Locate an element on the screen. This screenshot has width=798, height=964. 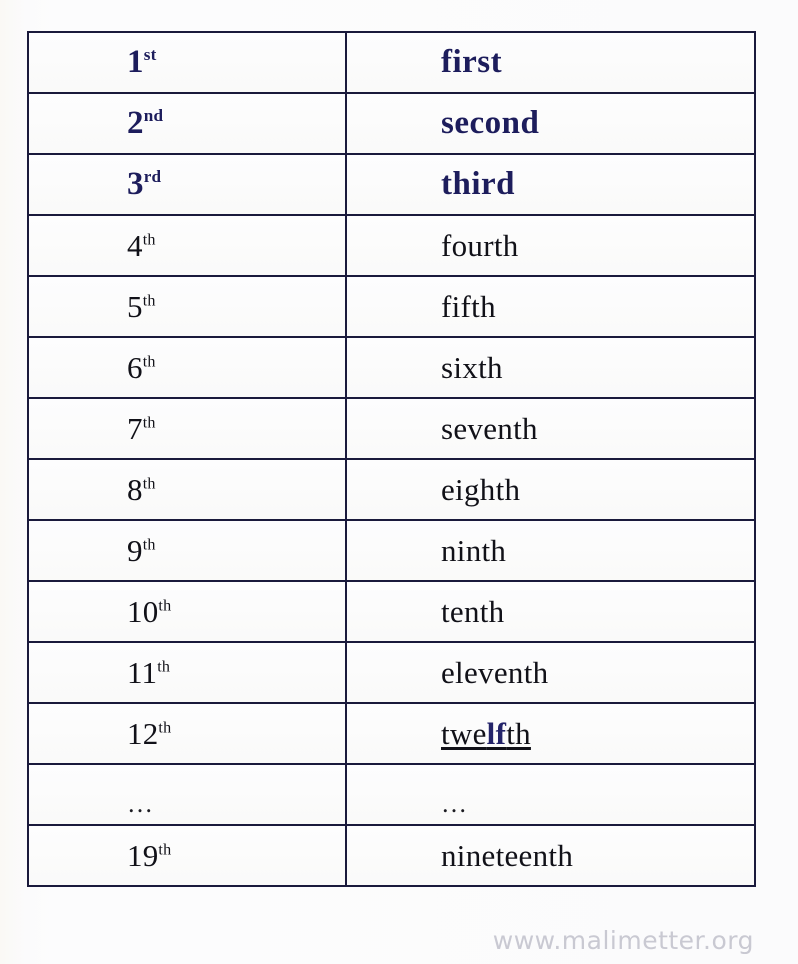
ordinal-word-cell: eleventh is located at coordinates (550, 672).